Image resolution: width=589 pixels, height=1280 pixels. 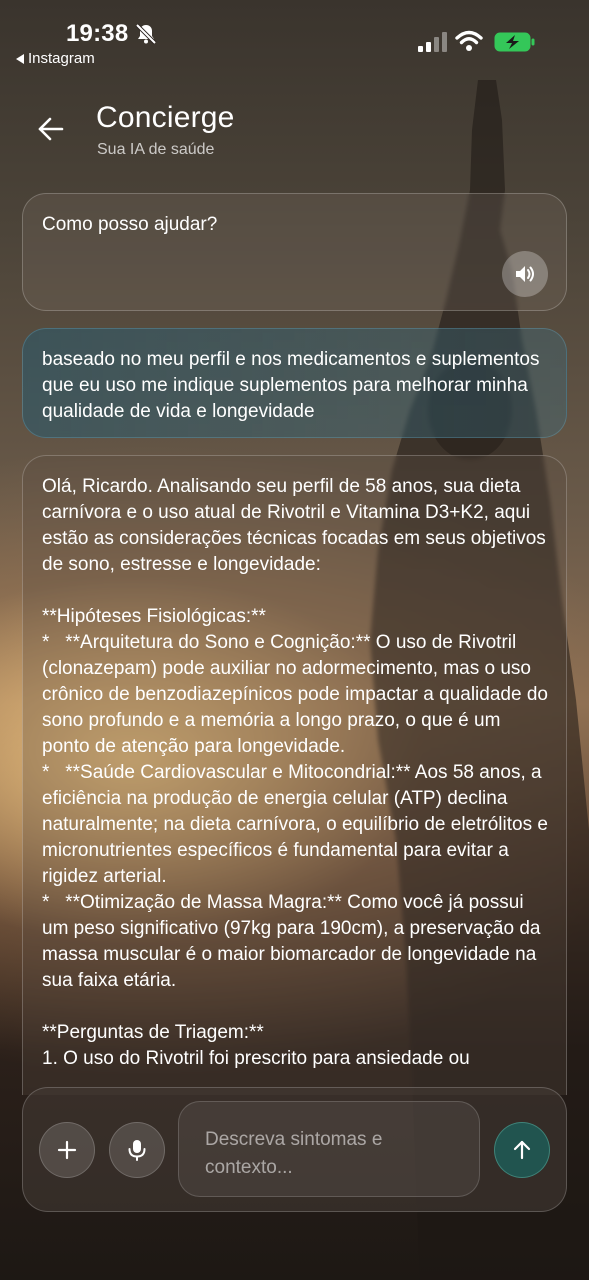 What do you see at coordinates (514, 42) in the screenshot?
I see `battery-charging-icon` at bounding box center [514, 42].